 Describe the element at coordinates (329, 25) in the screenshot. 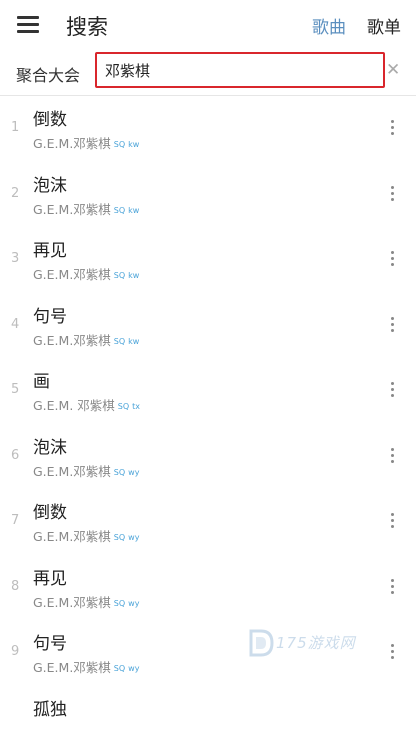

I see `tab-songs: 歌曲` at that location.